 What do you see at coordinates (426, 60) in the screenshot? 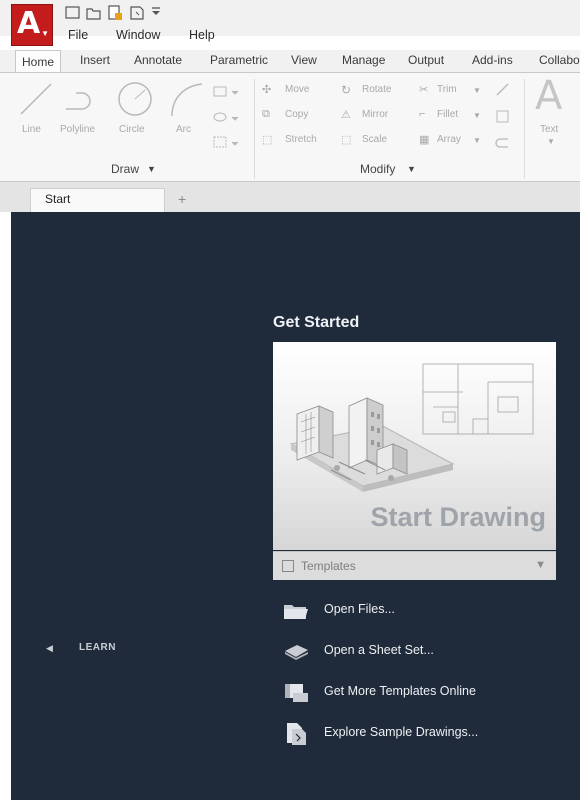
I see `tab-output: Output` at bounding box center [426, 60].